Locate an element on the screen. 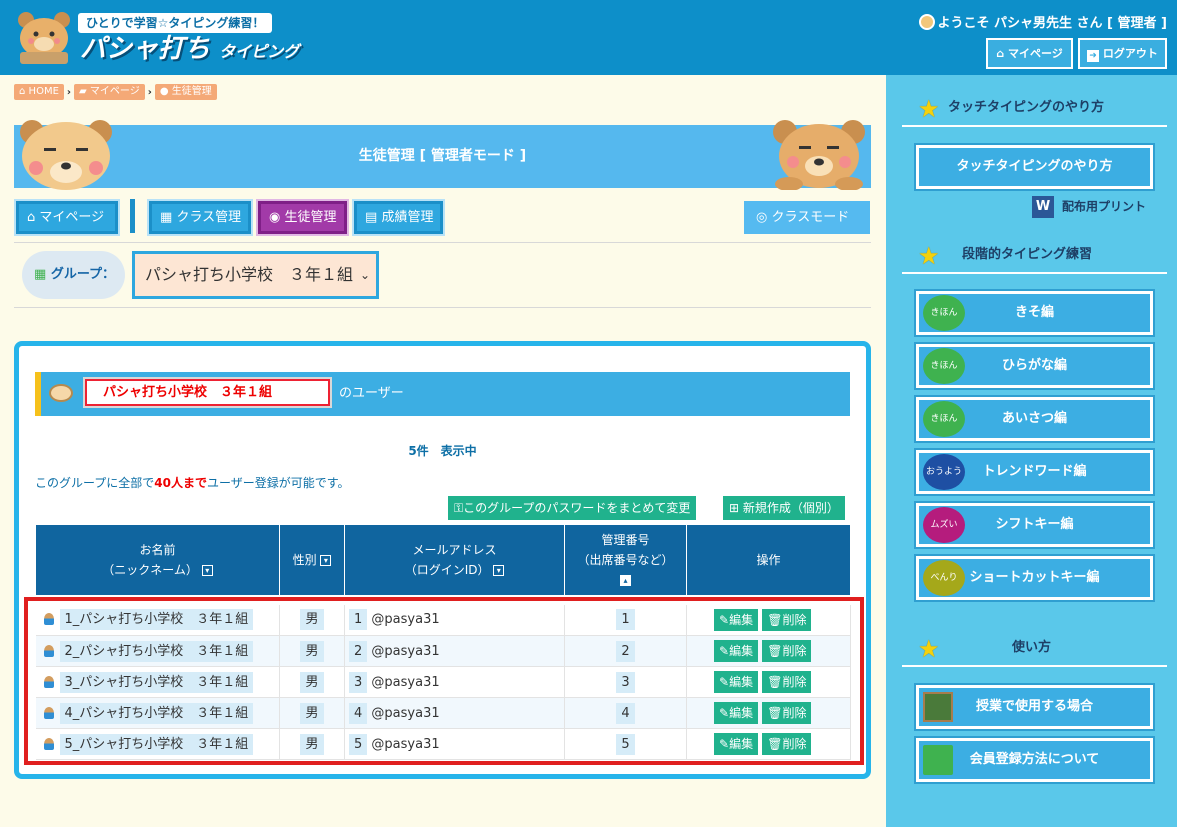 This screenshot has height=827, width=1177. sidebar-section-title: タッチタイピングのやり方 is located at coordinates (1026, 107).